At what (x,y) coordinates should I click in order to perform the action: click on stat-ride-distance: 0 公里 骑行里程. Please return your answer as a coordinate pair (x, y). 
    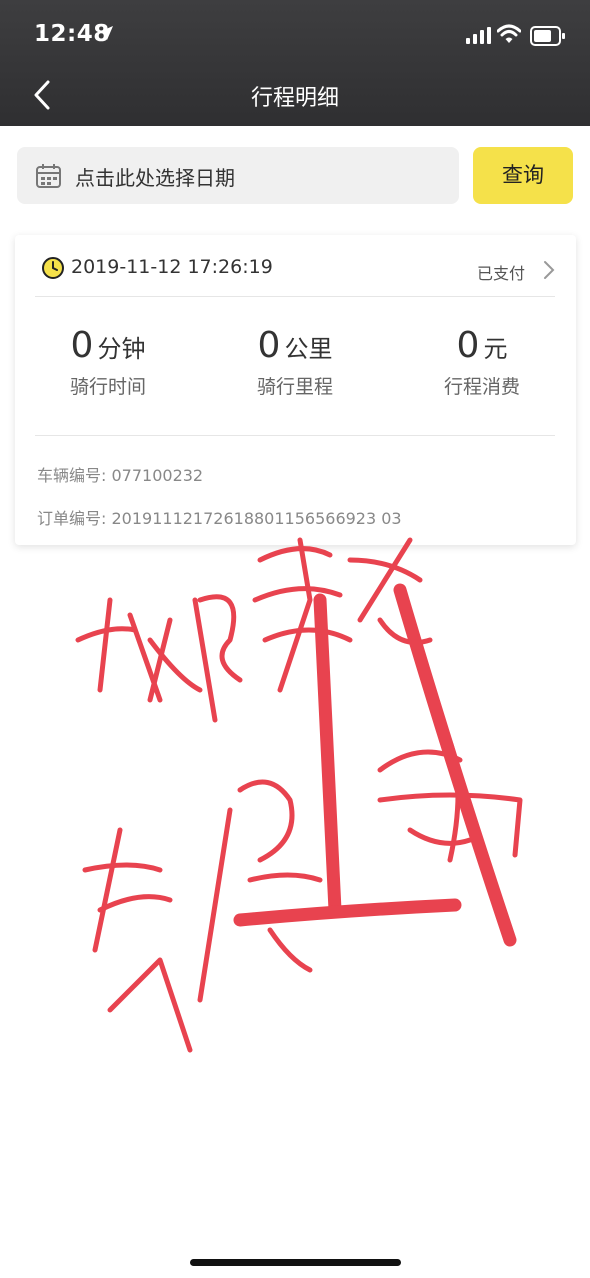
    Looking at the image, I should click on (295, 362).